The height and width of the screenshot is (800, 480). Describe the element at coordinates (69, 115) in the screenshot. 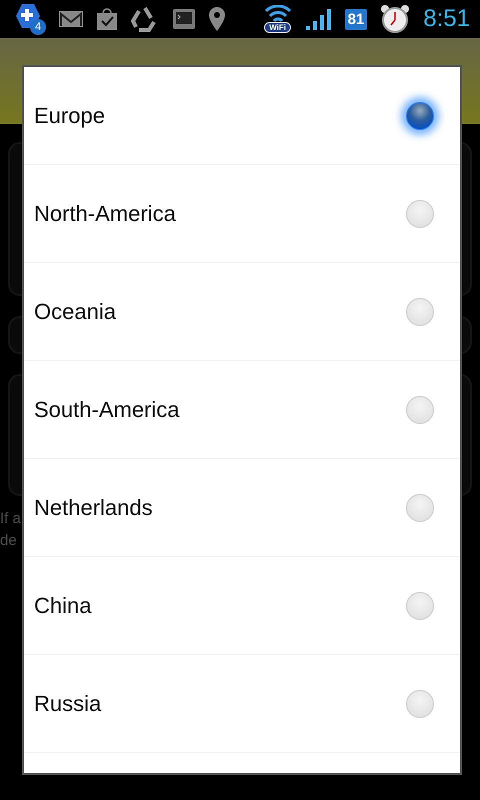

I see `option-label: Europe` at that location.